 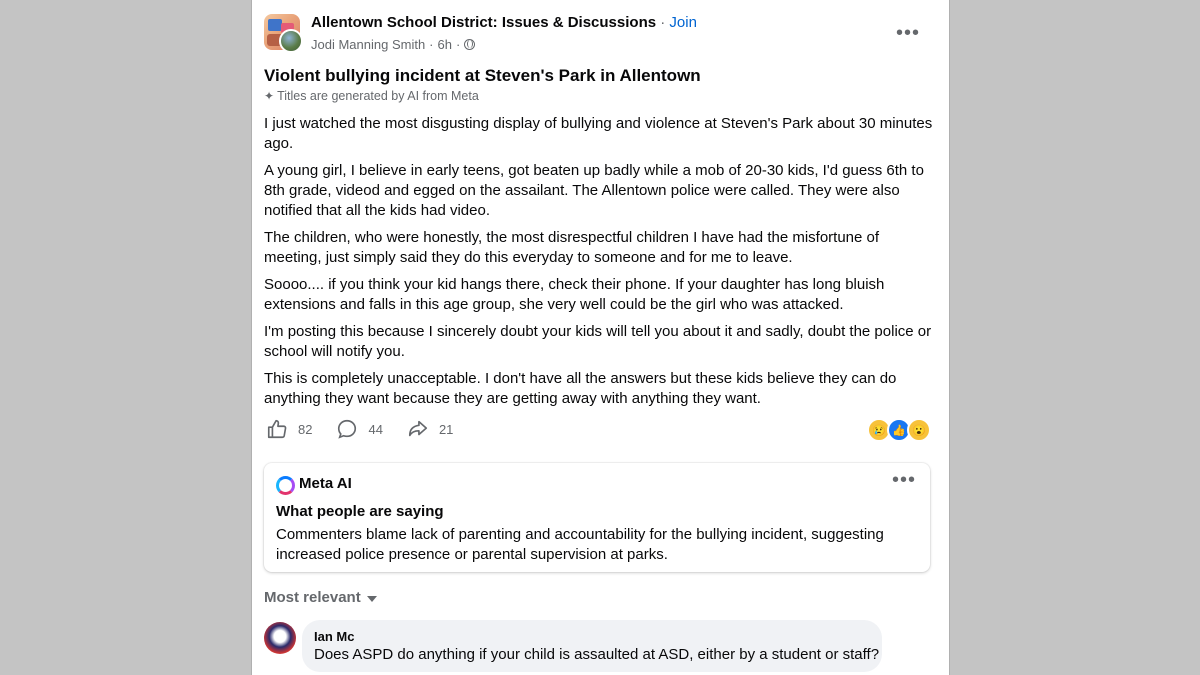 I want to click on share-count: 21, so click(x=446, y=429).